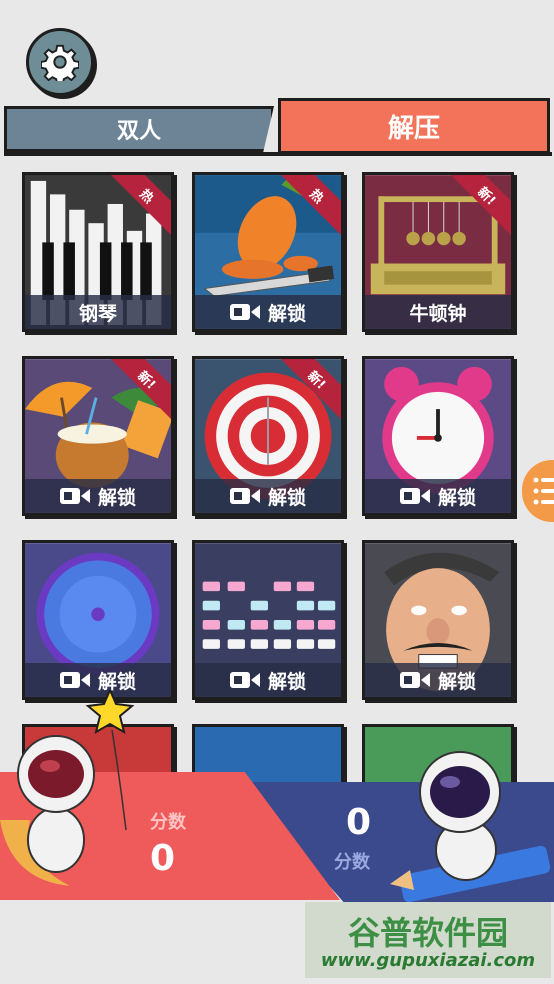 The image size is (554, 984). I want to click on watermark-url: www.gupuxiazai.com, so click(428, 960).